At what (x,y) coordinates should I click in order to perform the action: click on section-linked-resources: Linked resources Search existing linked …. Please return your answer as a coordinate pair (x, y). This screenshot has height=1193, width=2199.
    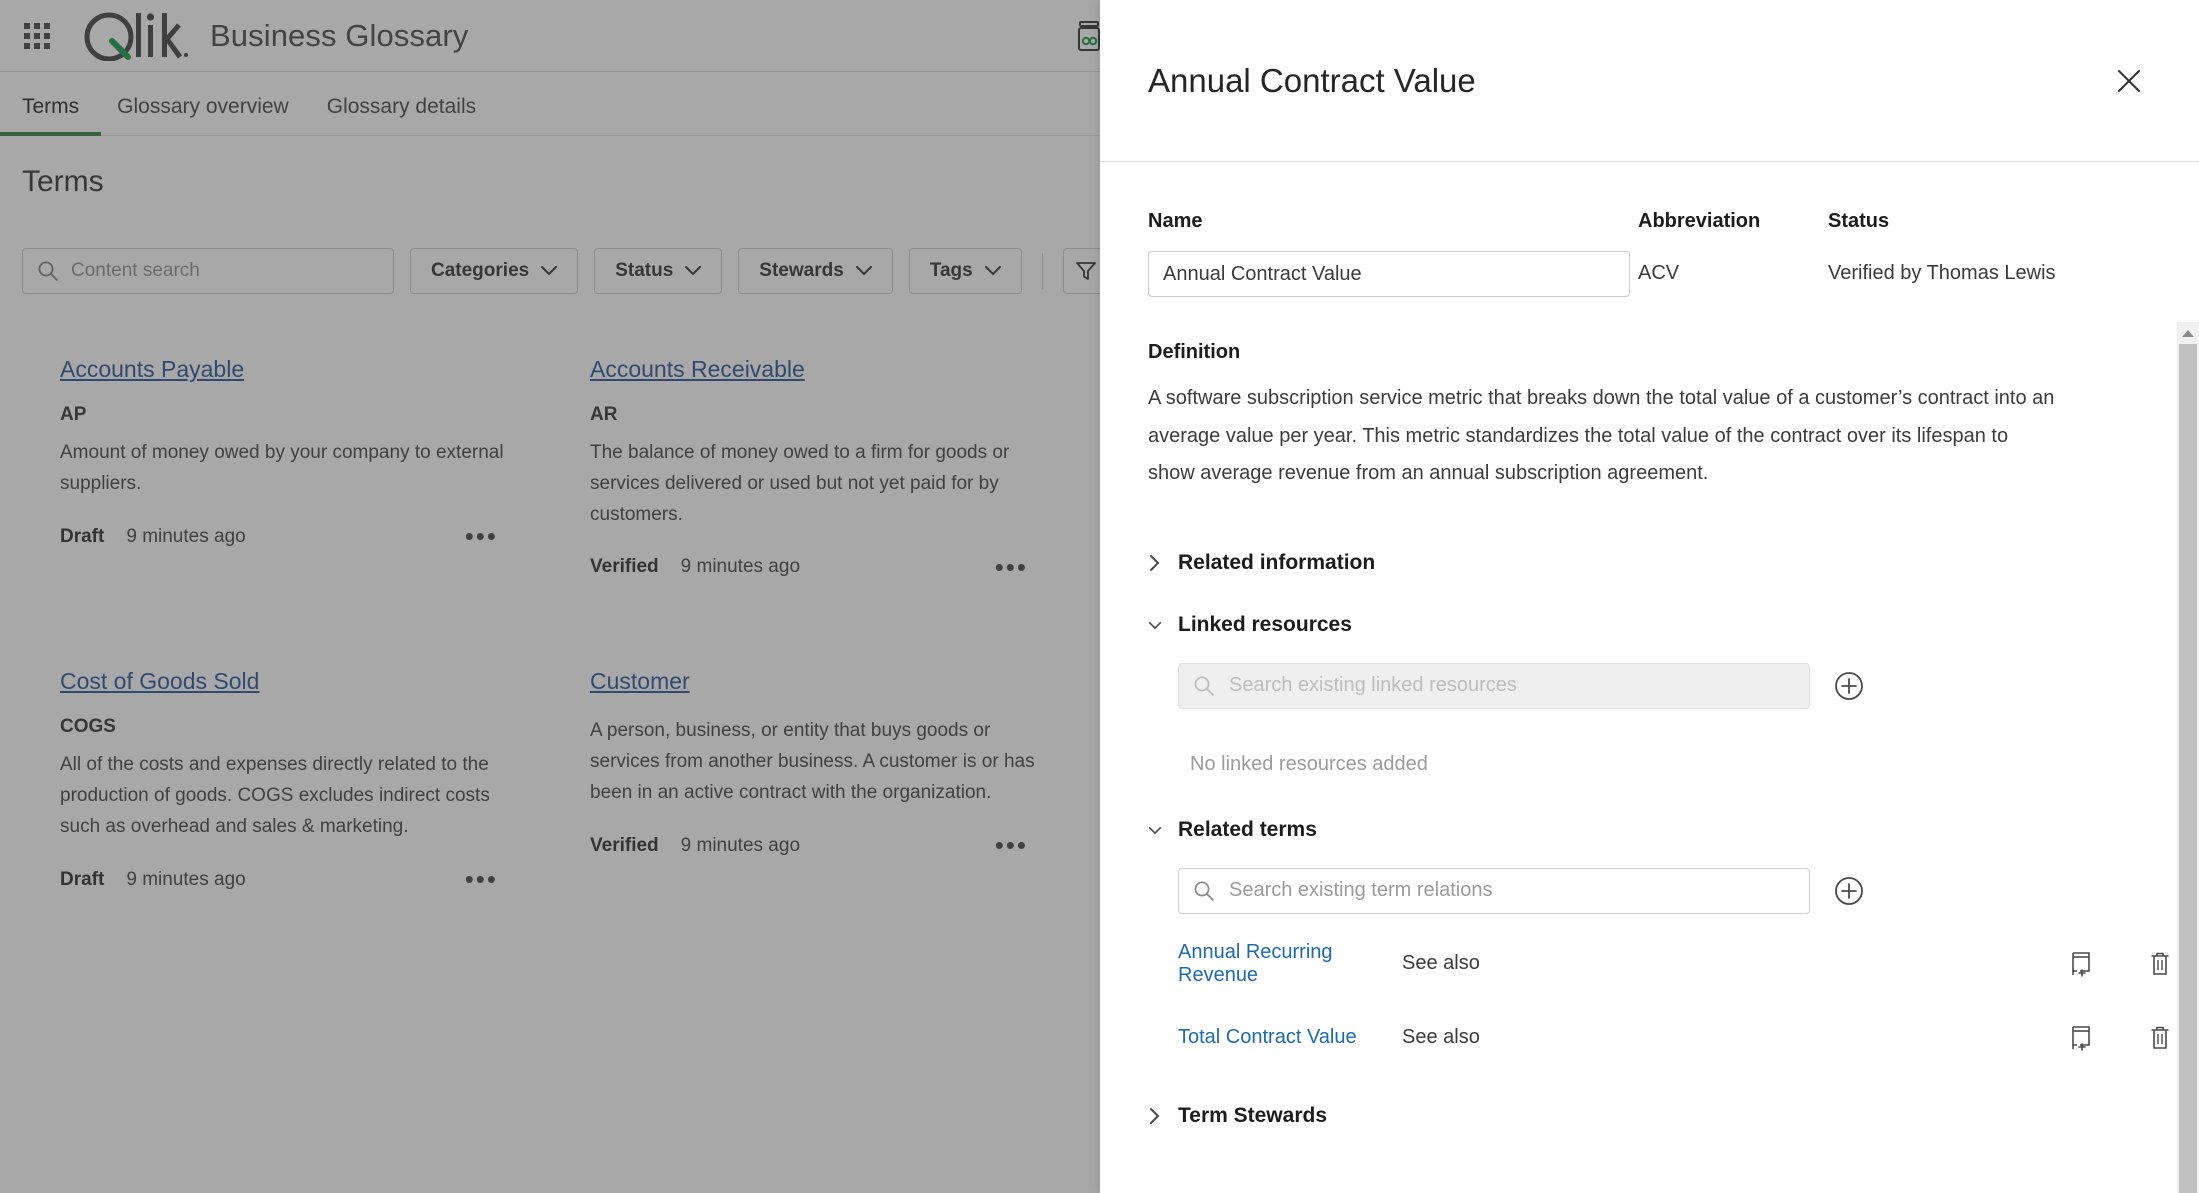
    Looking at the image, I should click on (1673, 694).